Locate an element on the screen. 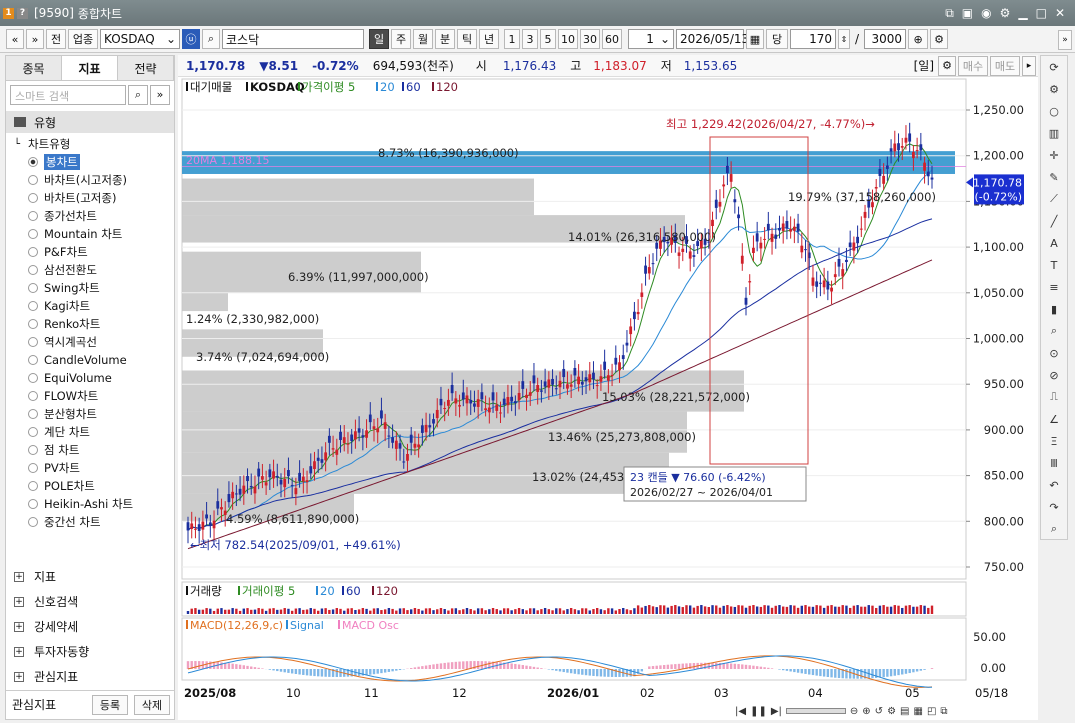 The width and height of the screenshot is (1075, 723). text-icon: T is located at coordinates (1054, 265).